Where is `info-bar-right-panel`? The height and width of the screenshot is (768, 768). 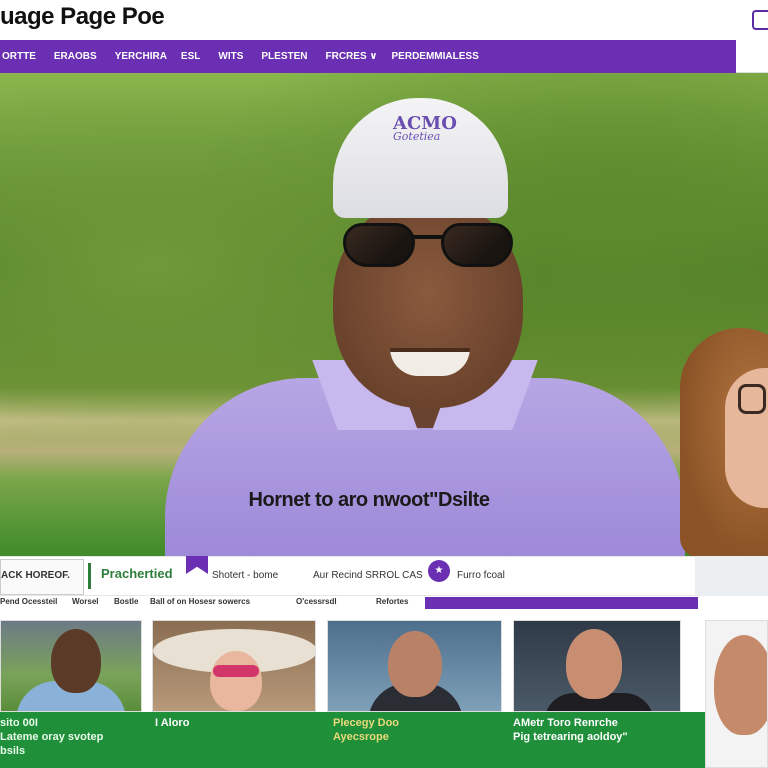 info-bar-right-panel is located at coordinates (731, 576).